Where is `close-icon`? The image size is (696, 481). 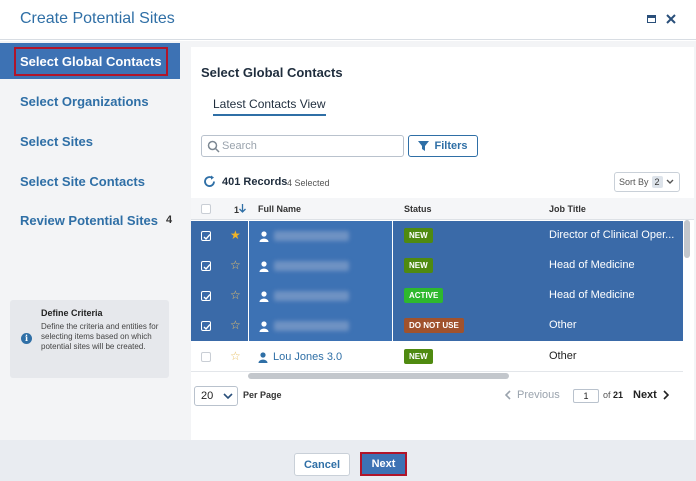 close-icon is located at coordinates (671, 19).